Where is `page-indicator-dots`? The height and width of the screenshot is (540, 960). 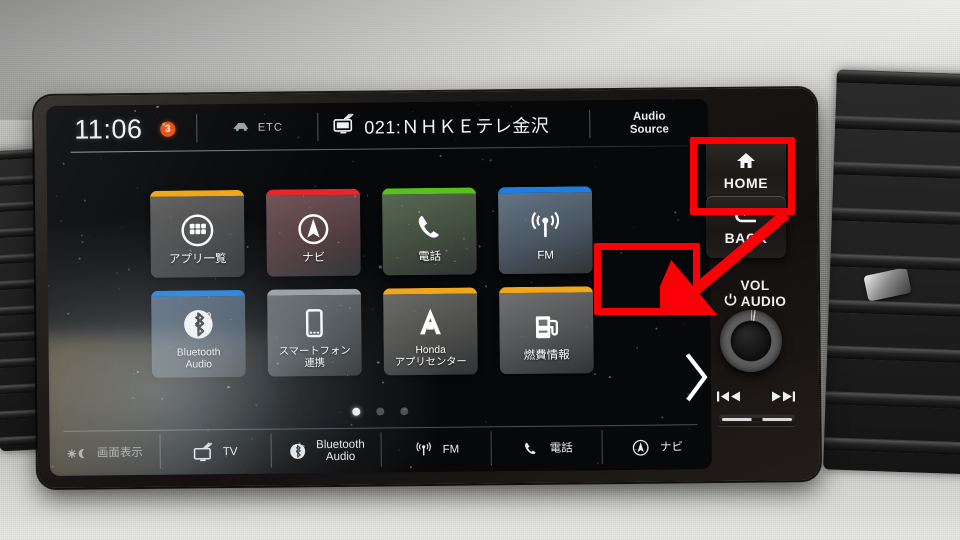
page-indicator-dots is located at coordinates (380, 411).